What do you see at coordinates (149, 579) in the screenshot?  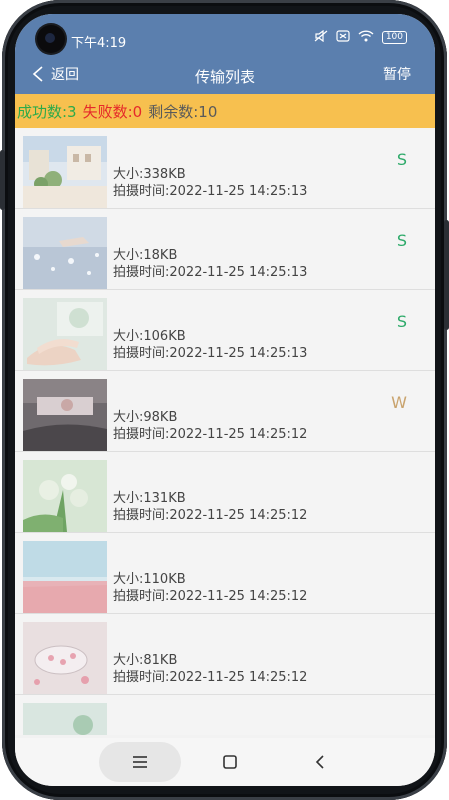 I see `file-size: 大小:110KB` at bounding box center [149, 579].